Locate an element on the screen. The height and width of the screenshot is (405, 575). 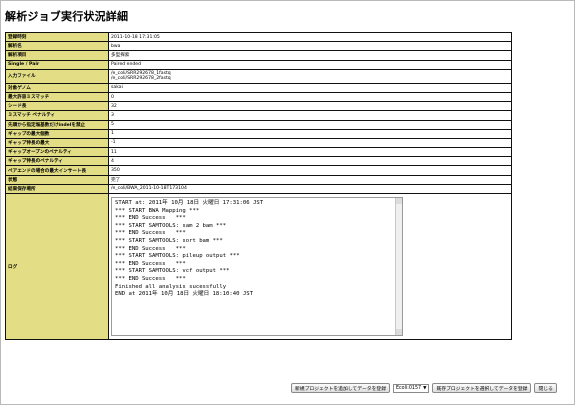
detail-value: 4 is located at coordinates (310, 161).